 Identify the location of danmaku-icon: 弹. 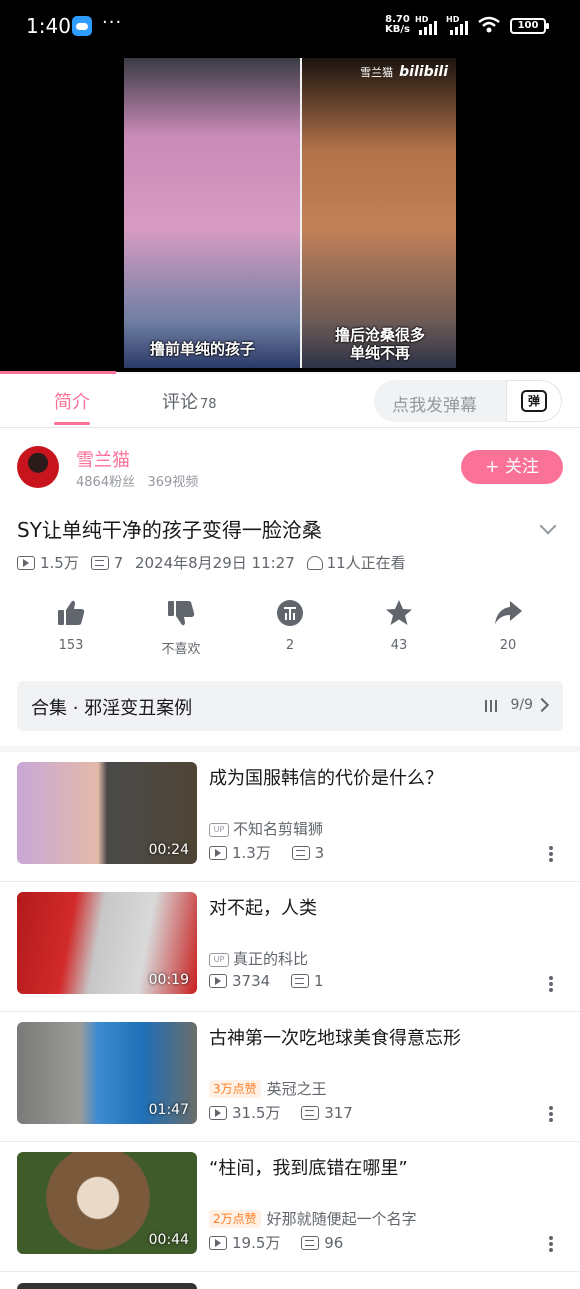
(534, 401).